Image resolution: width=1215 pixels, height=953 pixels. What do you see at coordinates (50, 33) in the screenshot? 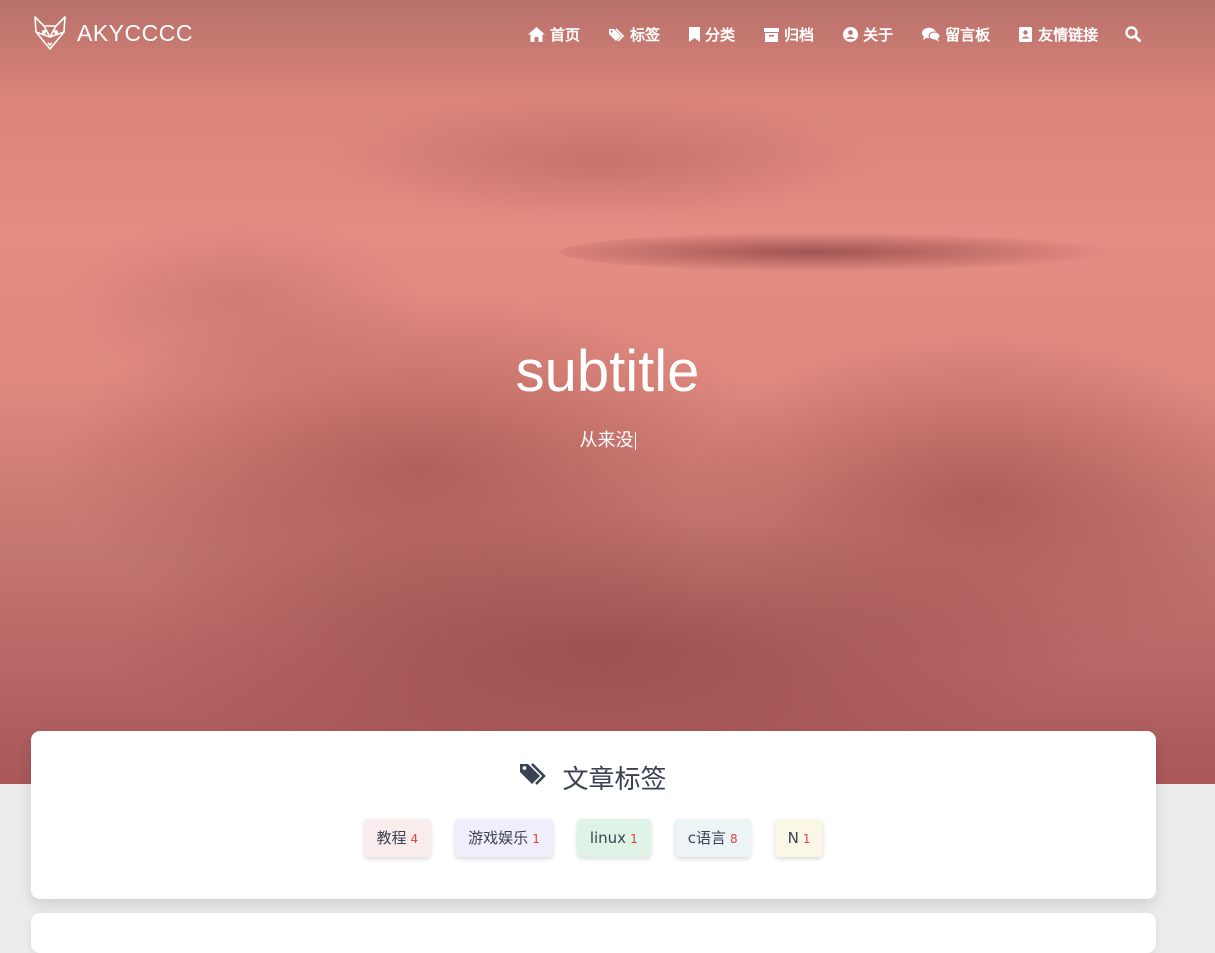
I see `fox-icon` at bounding box center [50, 33].